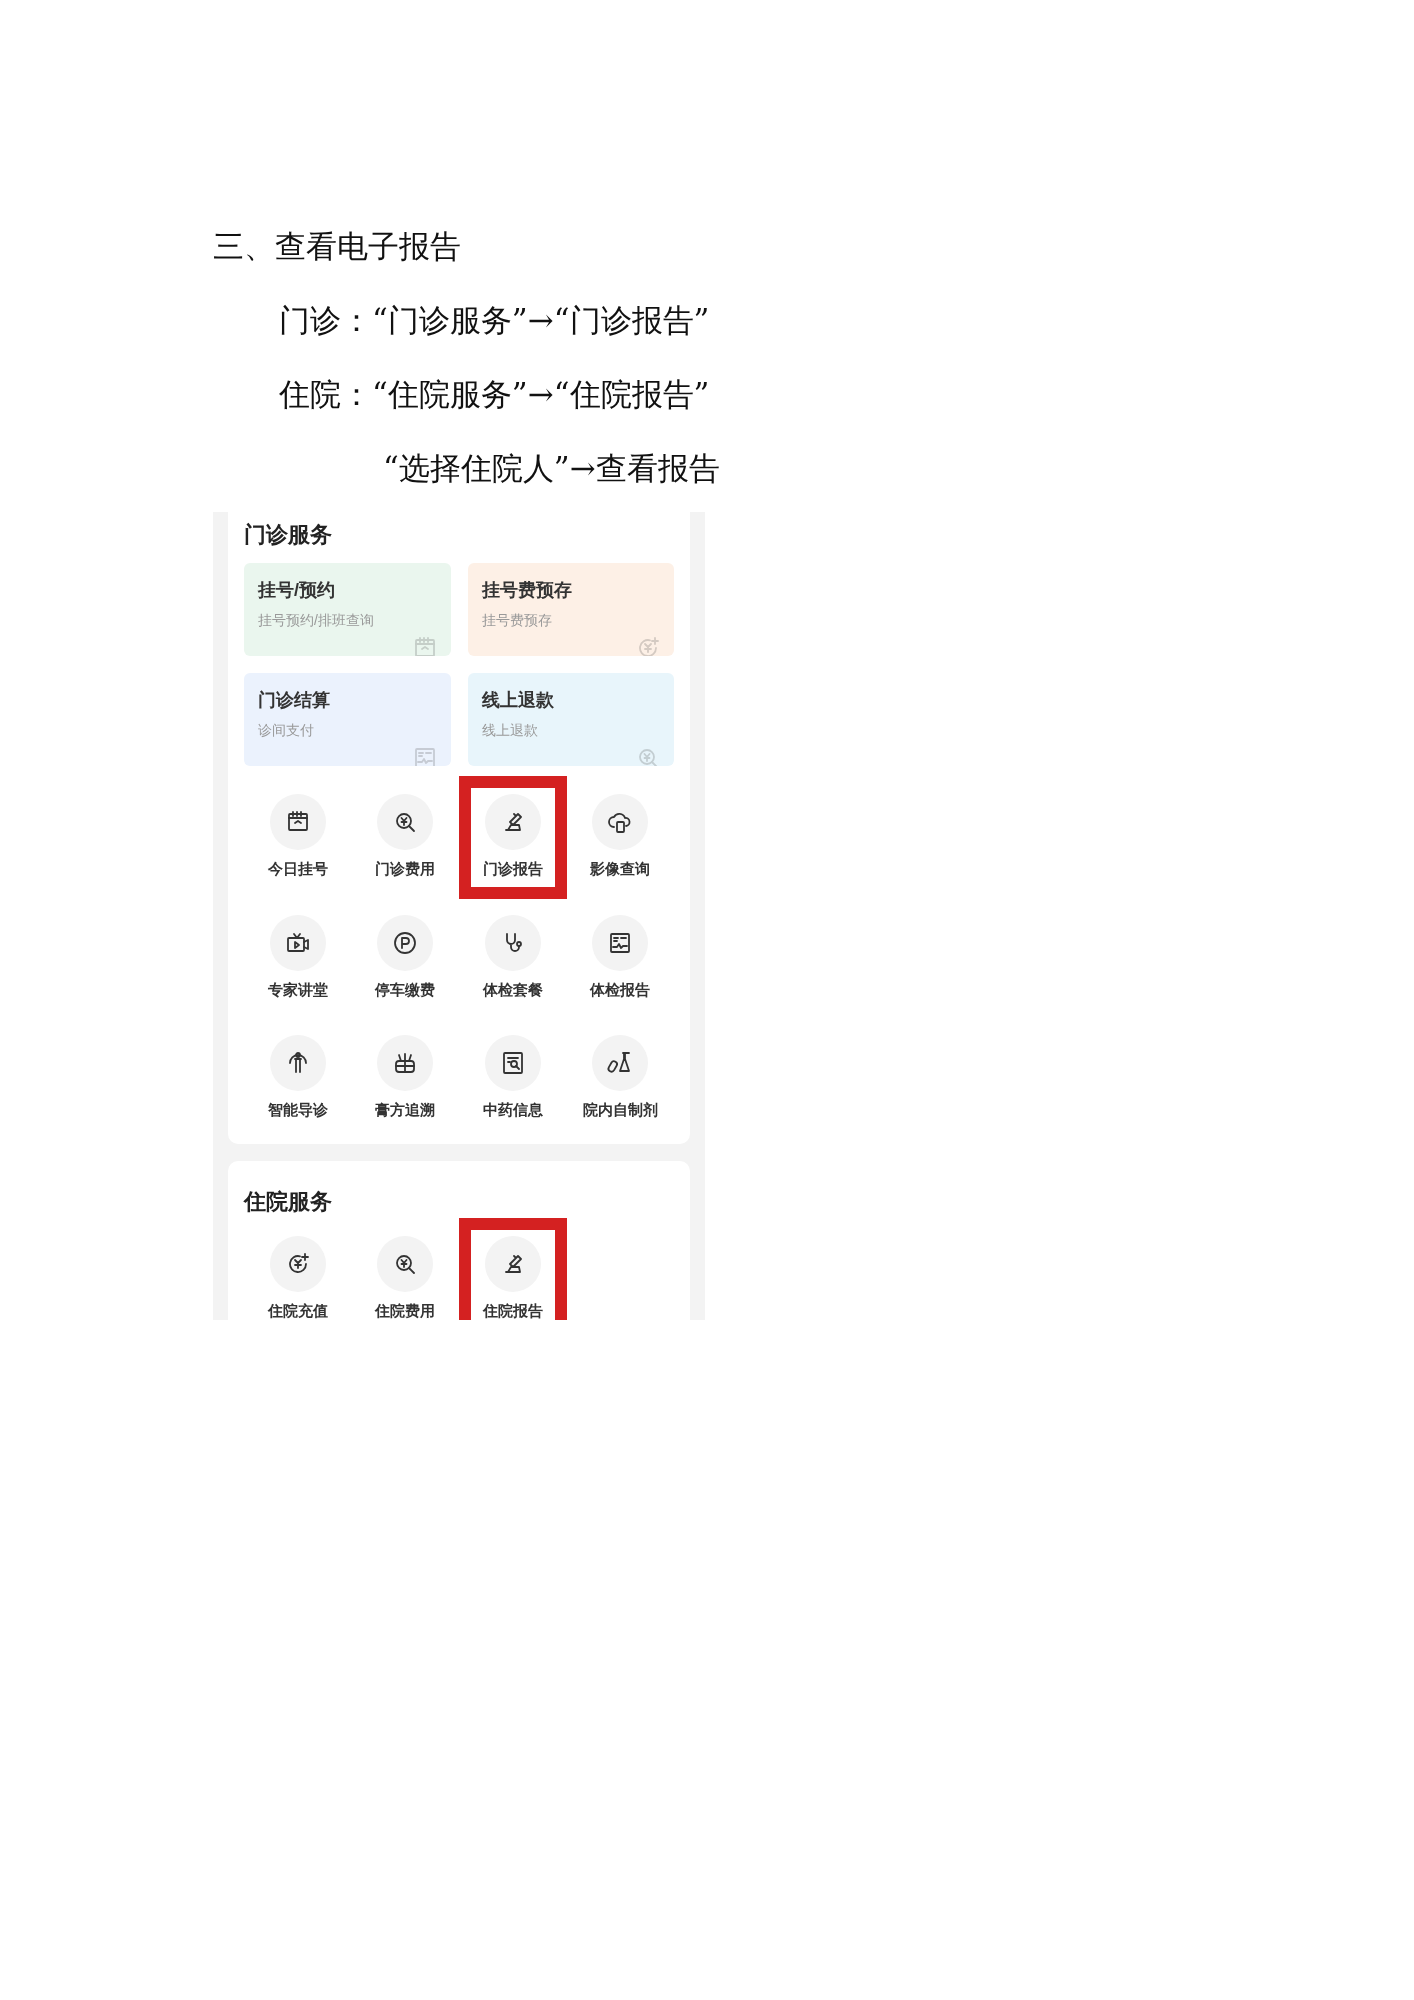 The image size is (1414, 2000). What do you see at coordinates (551, 468) in the screenshot?
I see `instruction-line: “选择住院人”→查看报告` at bounding box center [551, 468].